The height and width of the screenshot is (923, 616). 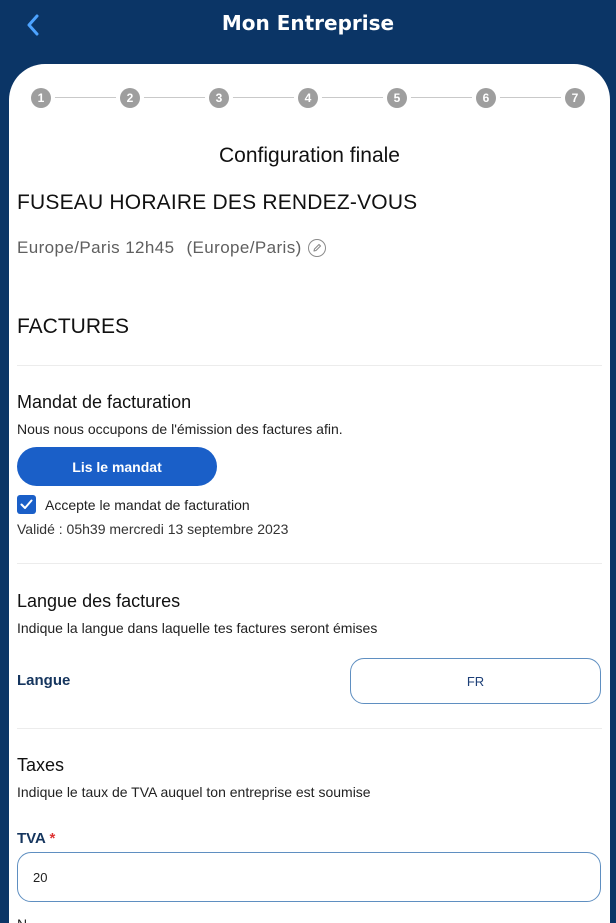 What do you see at coordinates (244, 247) in the screenshot?
I see `timezone-zone: (Europe/Paris)` at bounding box center [244, 247].